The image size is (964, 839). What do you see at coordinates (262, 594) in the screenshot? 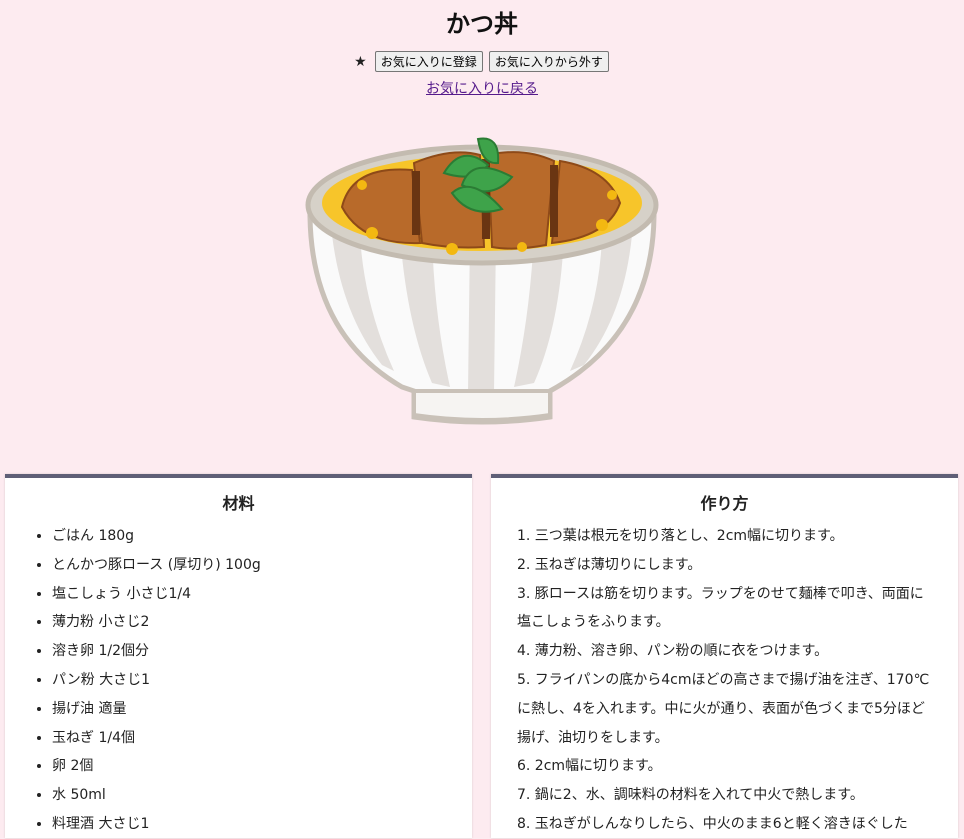
I see `ingredient-item: 塩こしょう 小さじ1/4` at bounding box center [262, 594].